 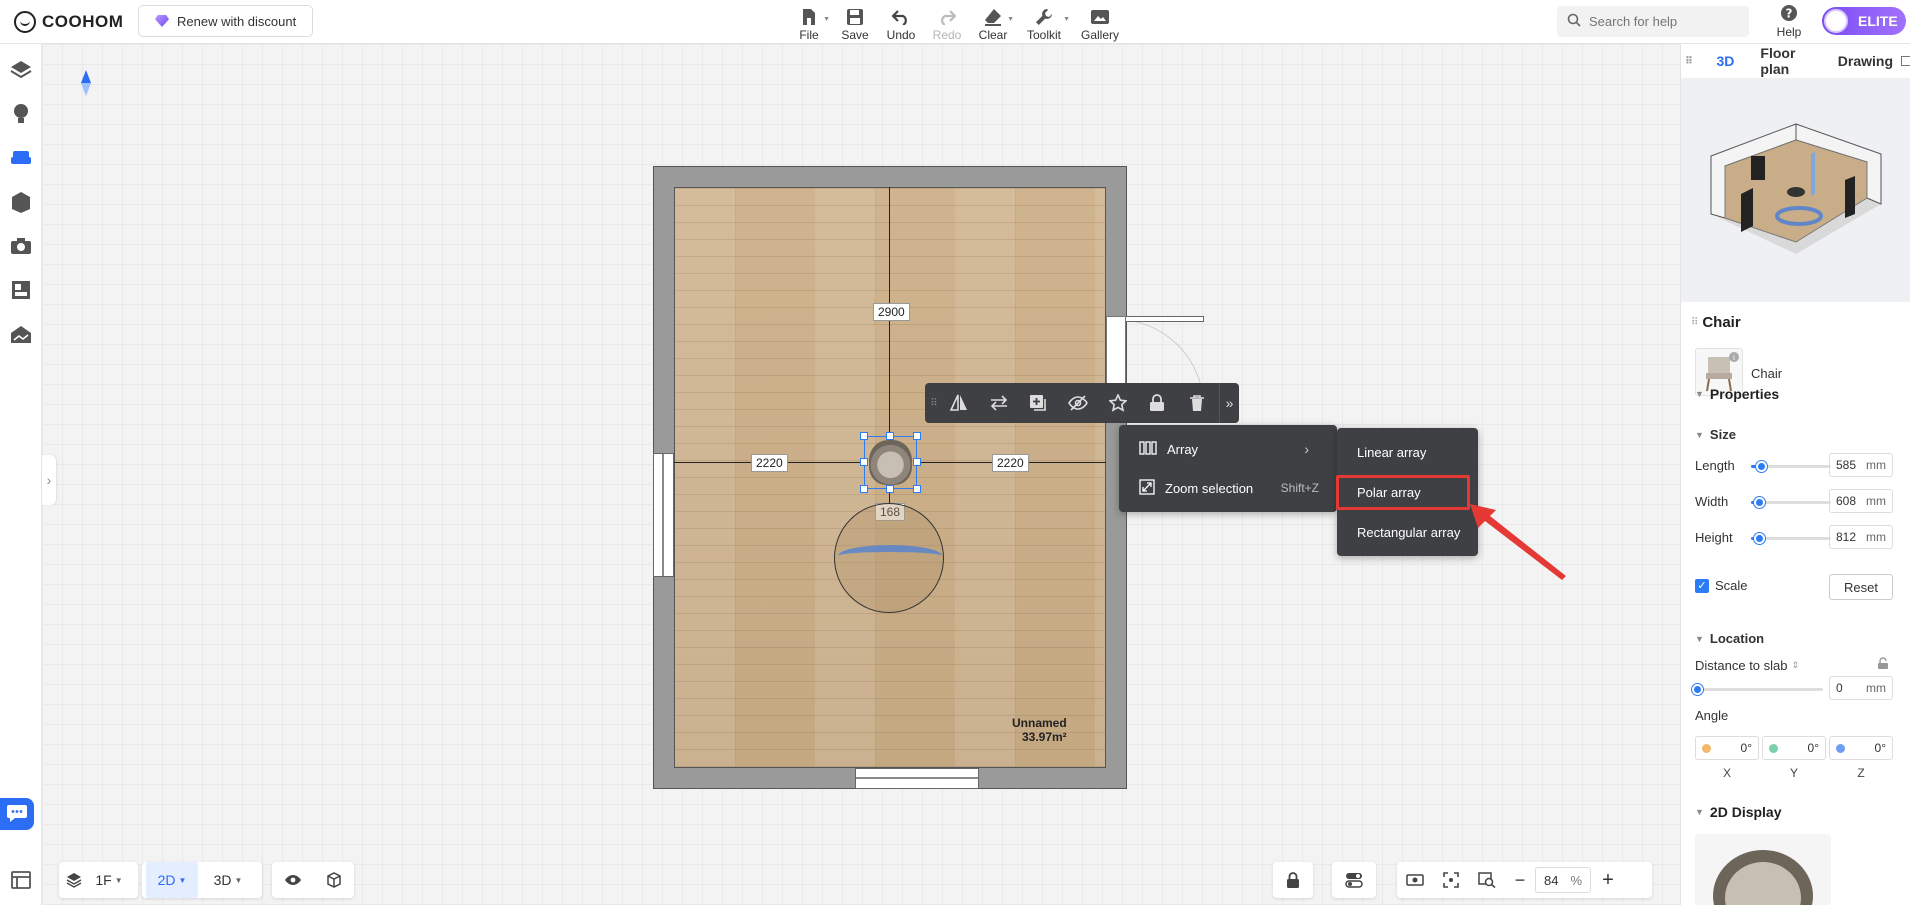 What do you see at coordinates (1727, 748) in the screenshot?
I see `angle-x-input: 0°` at bounding box center [1727, 748].